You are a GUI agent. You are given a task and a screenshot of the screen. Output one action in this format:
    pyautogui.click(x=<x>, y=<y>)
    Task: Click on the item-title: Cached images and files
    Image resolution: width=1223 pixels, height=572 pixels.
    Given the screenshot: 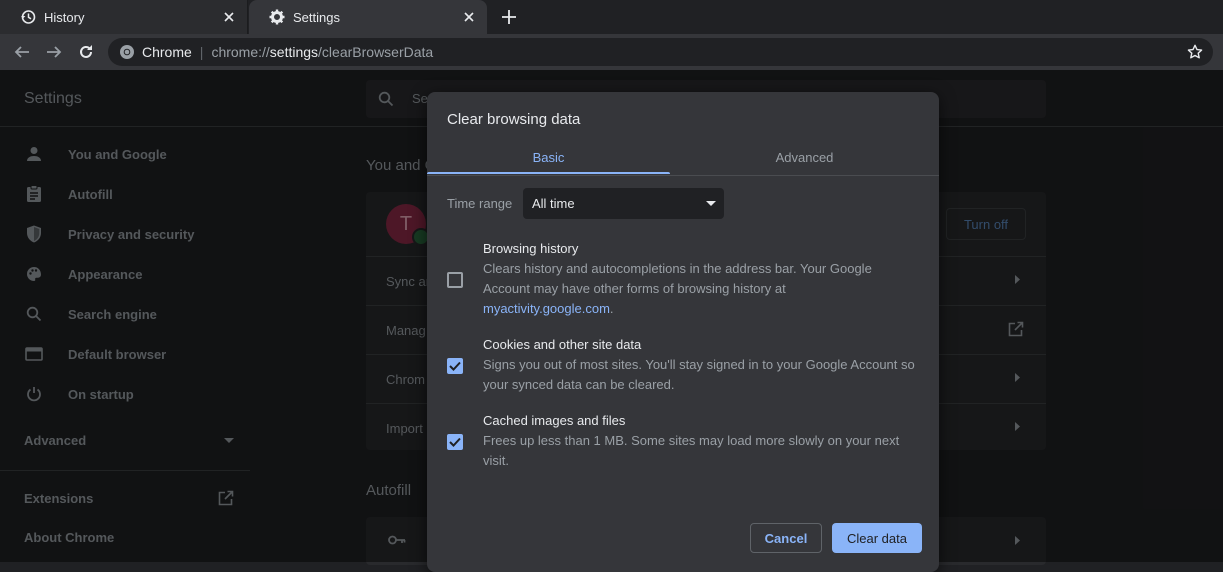 What is the action you would take?
    pyautogui.click(x=554, y=420)
    